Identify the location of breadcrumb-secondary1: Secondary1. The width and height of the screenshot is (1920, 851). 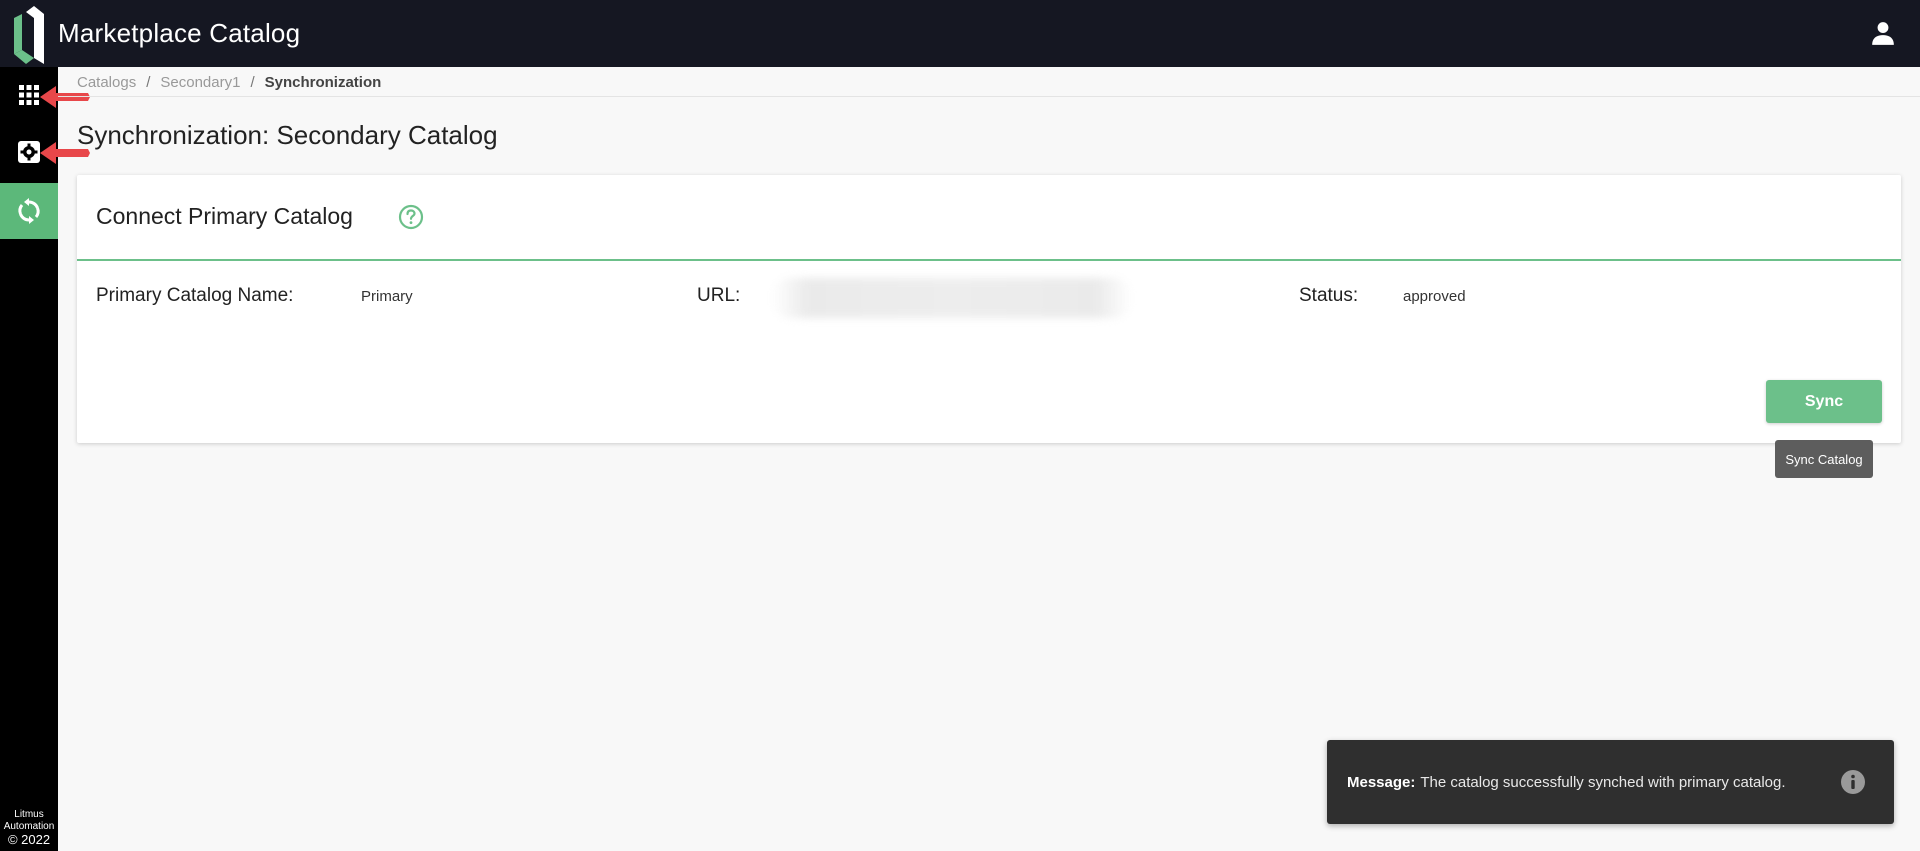
(200, 82).